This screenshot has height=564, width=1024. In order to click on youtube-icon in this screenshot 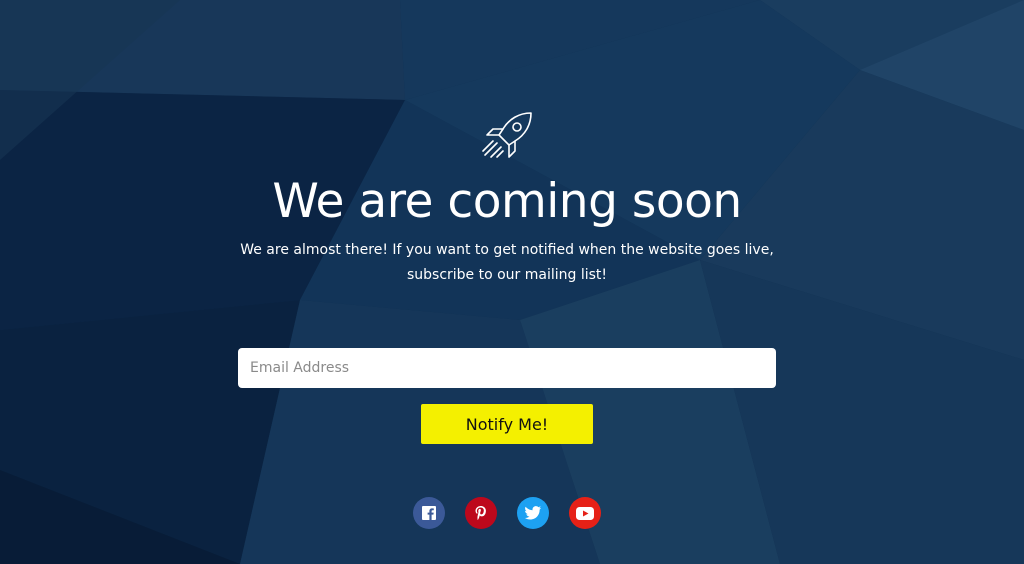, I will do `click(585, 513)`.